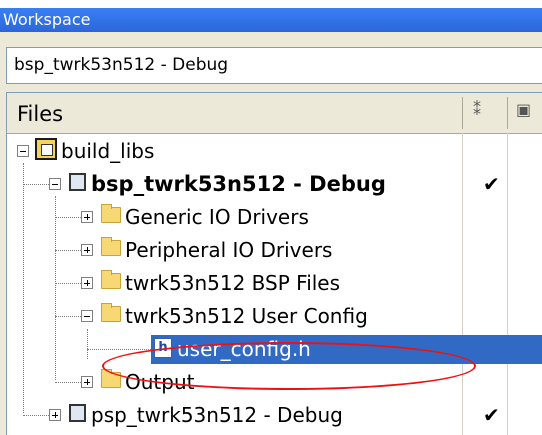 The width and height of the screenshot is (542, 435). What do you see at coordinates (46, 149) in the screenshot?
I see `workspace-icon` at bounding box center [46, 149].